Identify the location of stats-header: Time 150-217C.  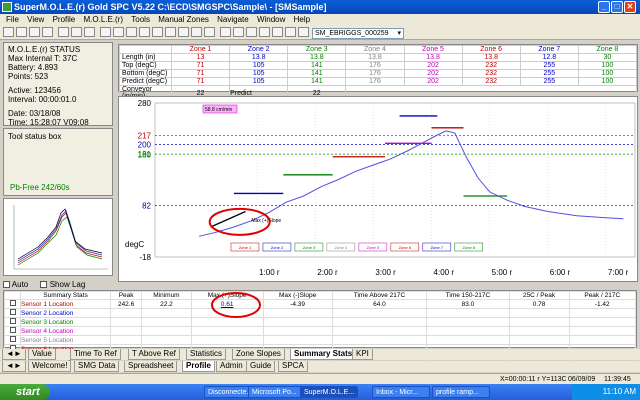
(468, 295).